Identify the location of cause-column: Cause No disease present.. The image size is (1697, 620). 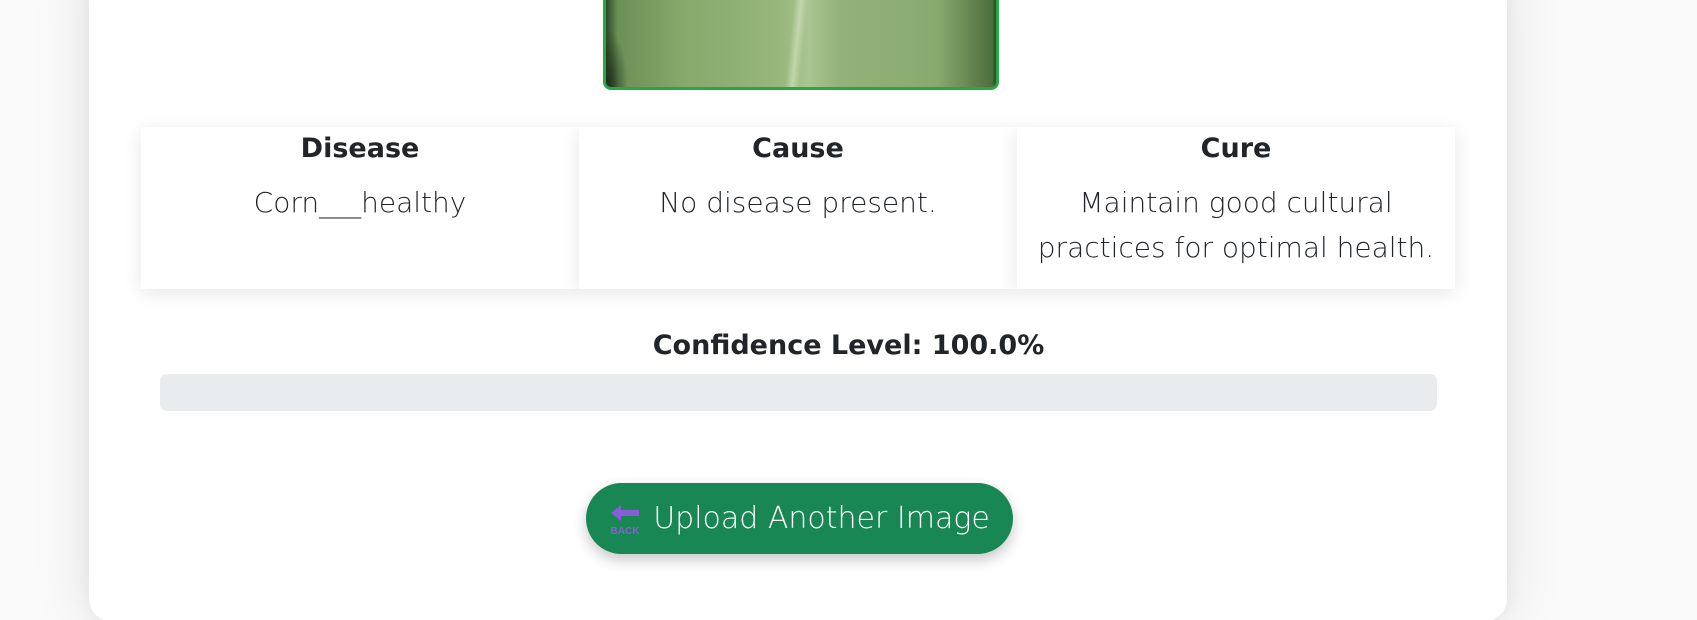
(798, 208).